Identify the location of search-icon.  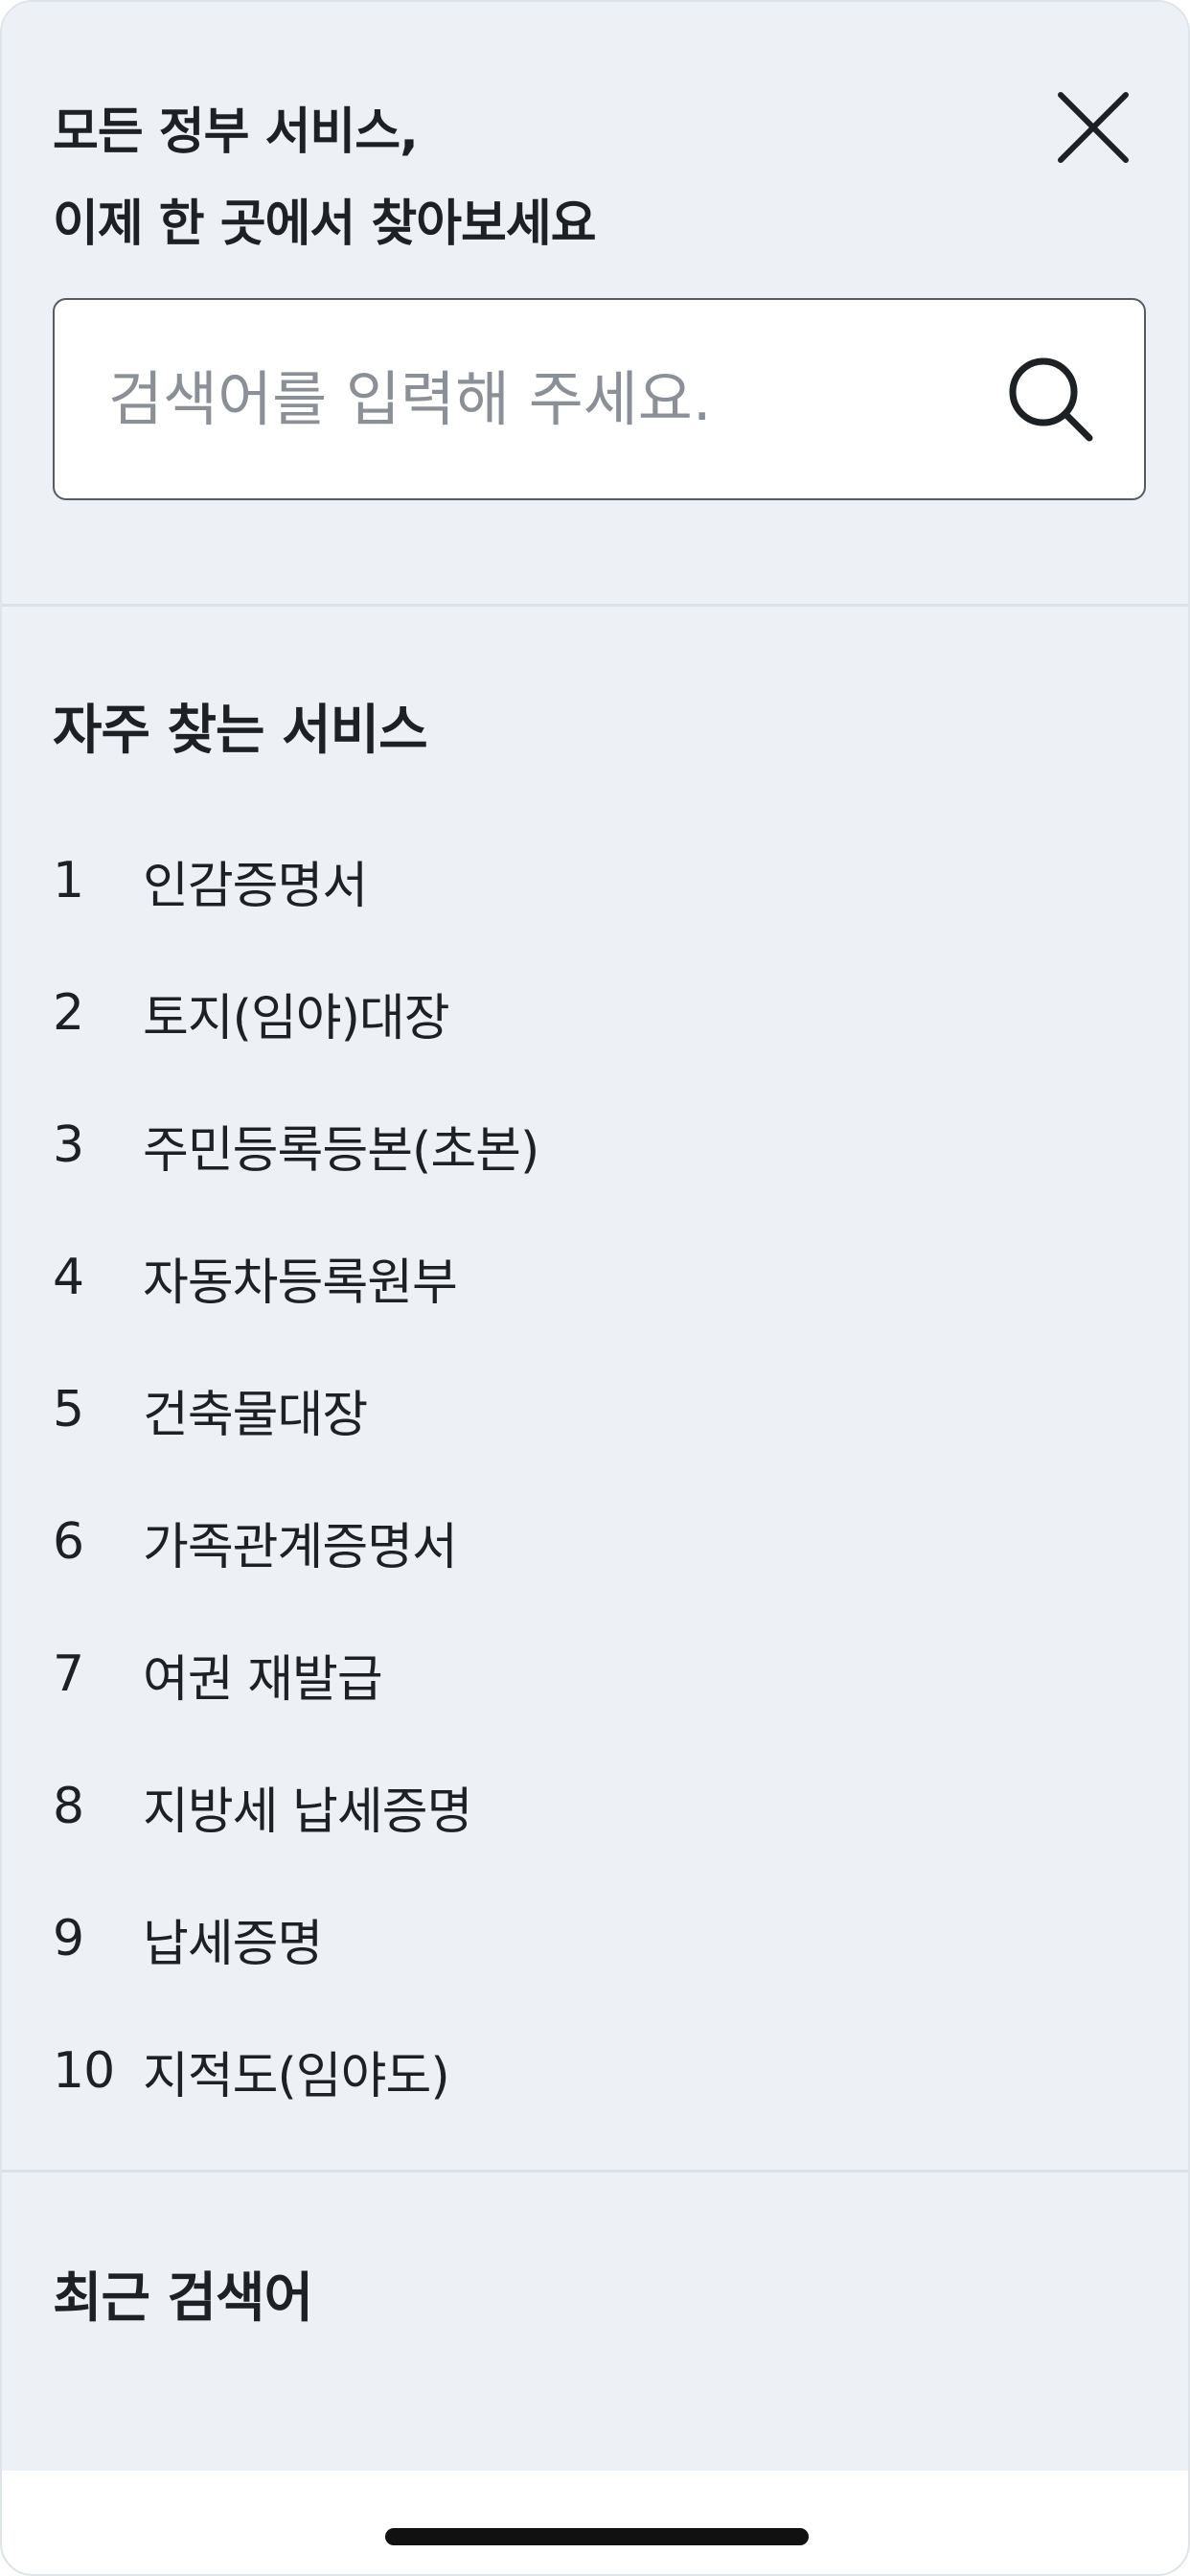
(1051, 399).